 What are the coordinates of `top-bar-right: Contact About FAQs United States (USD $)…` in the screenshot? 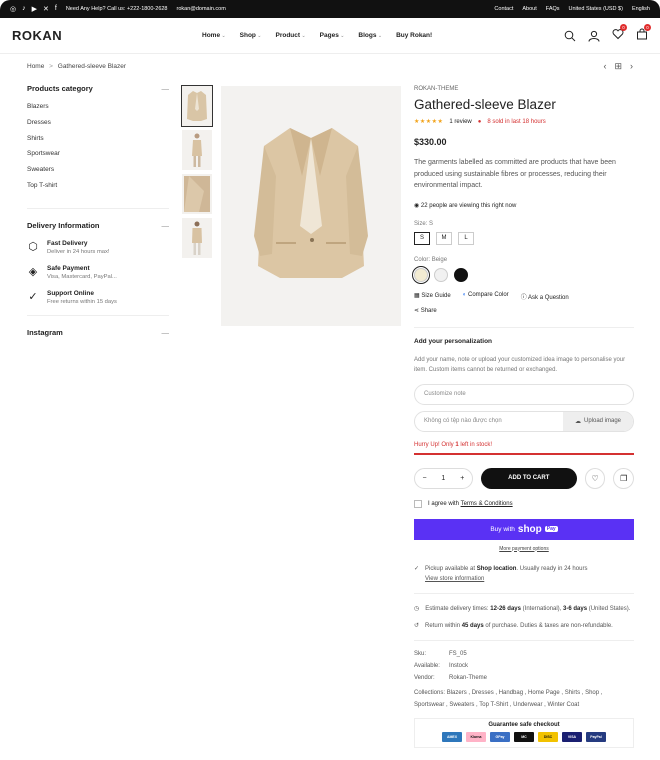 It's located at (572, 9).